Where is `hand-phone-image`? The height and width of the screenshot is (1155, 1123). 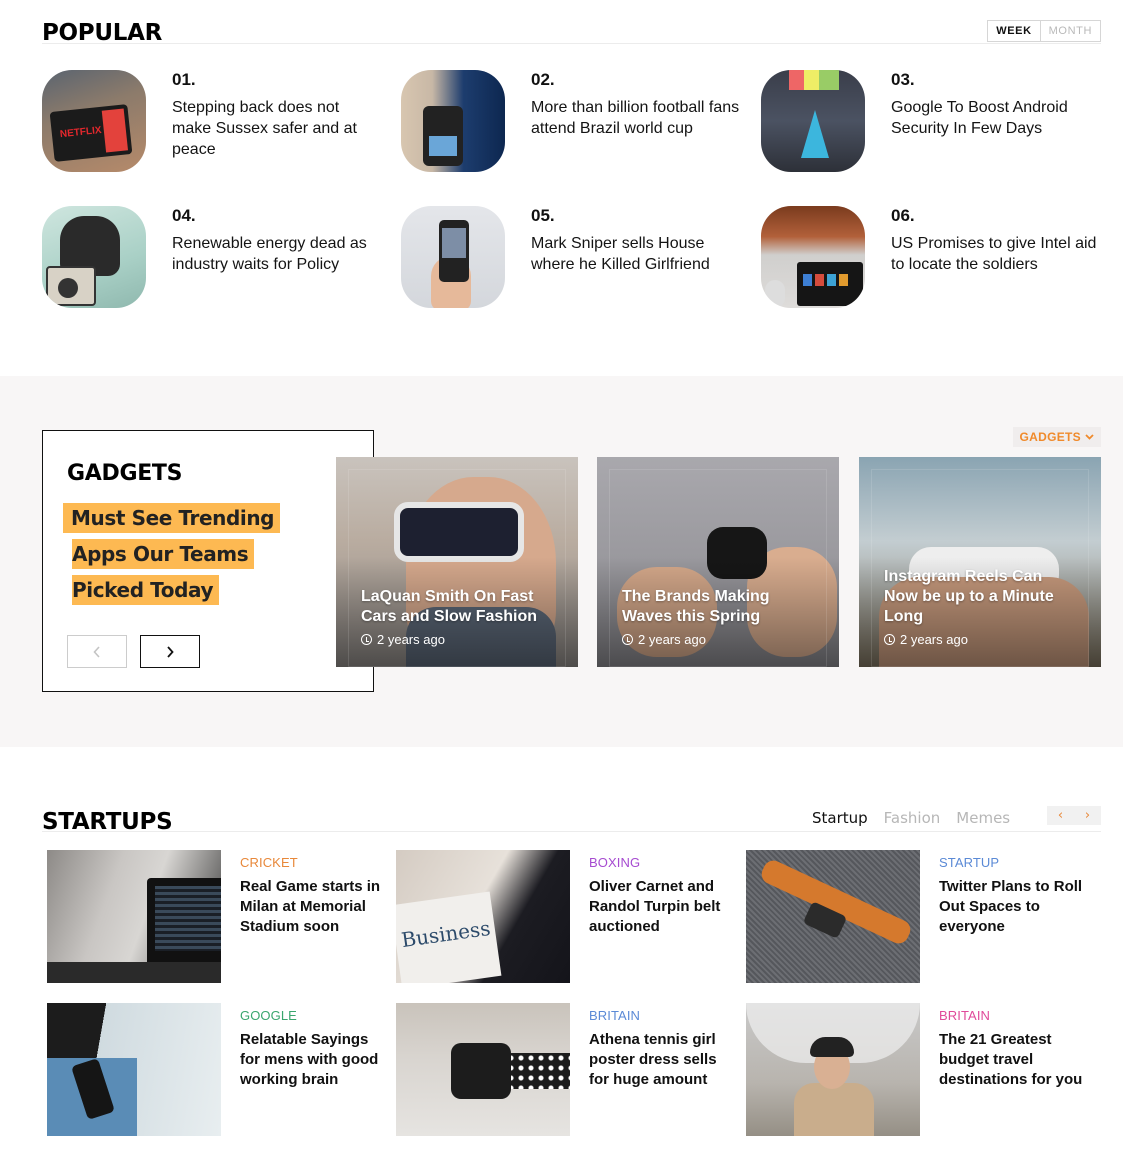 hand-phone-image is located at coordinates (453, 257).